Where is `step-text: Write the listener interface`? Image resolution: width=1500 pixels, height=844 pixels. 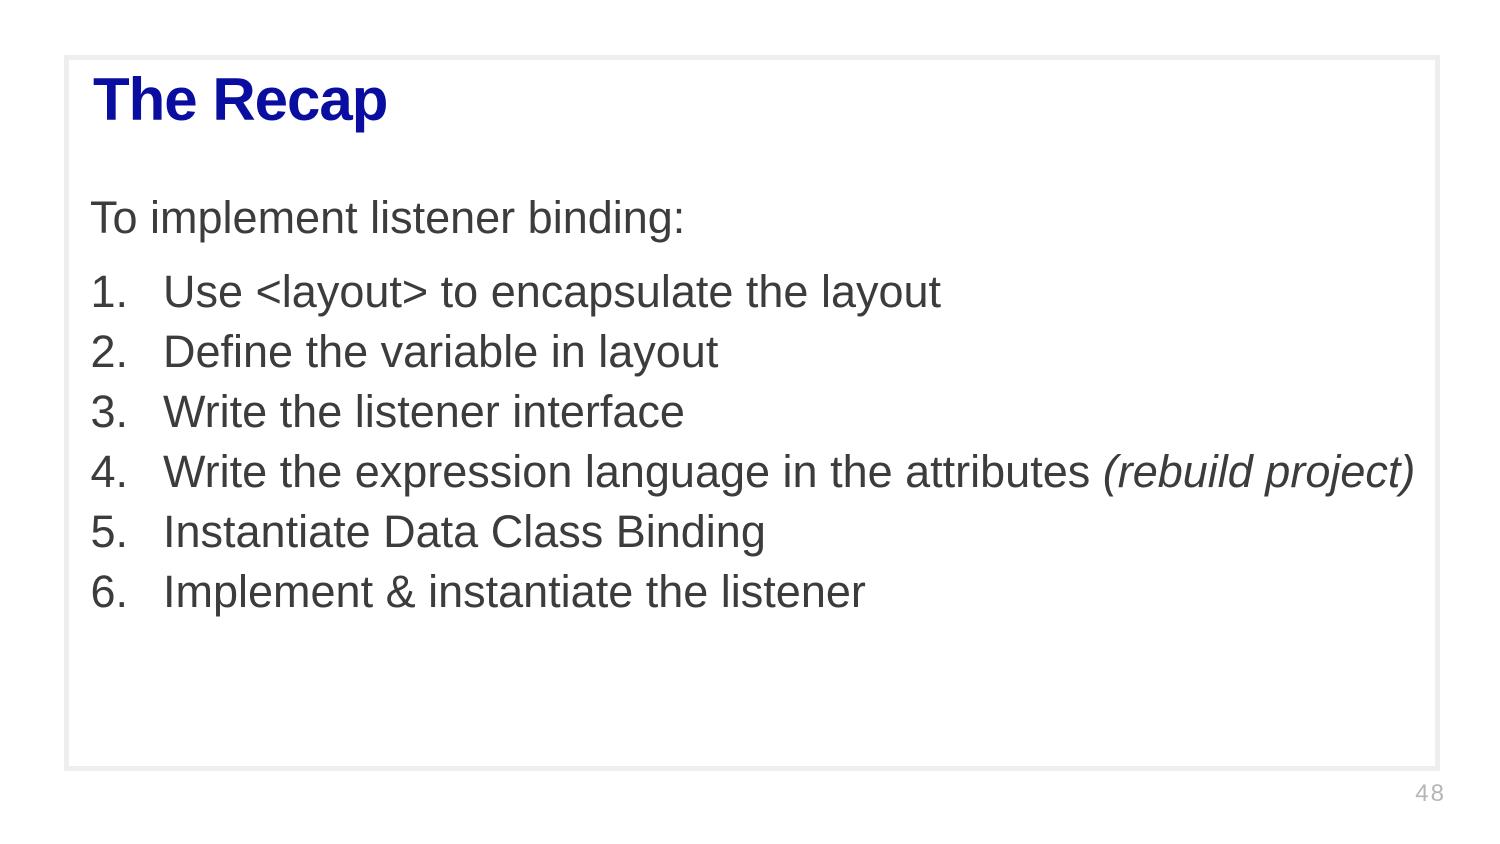
step-text: Write the listener interface is located at coordinates (424, 411).